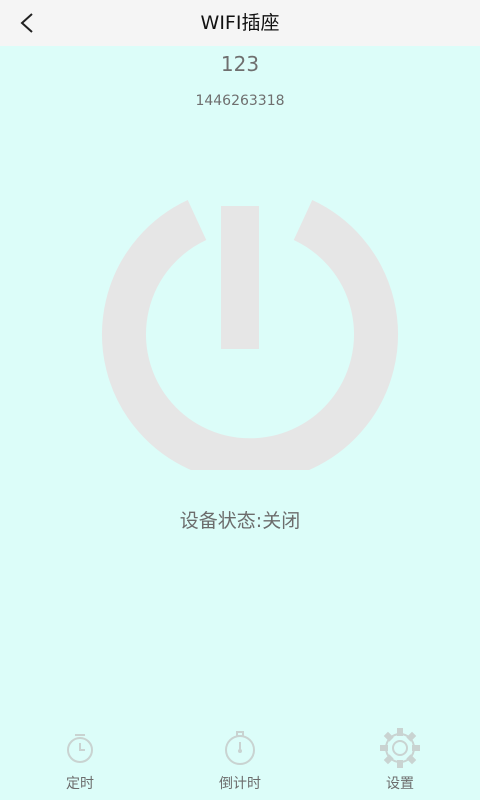 Image resolution: width=480 pixels, height=800 pixels. I want to click on tab-countdown: 倒计时, so click(240, 761).